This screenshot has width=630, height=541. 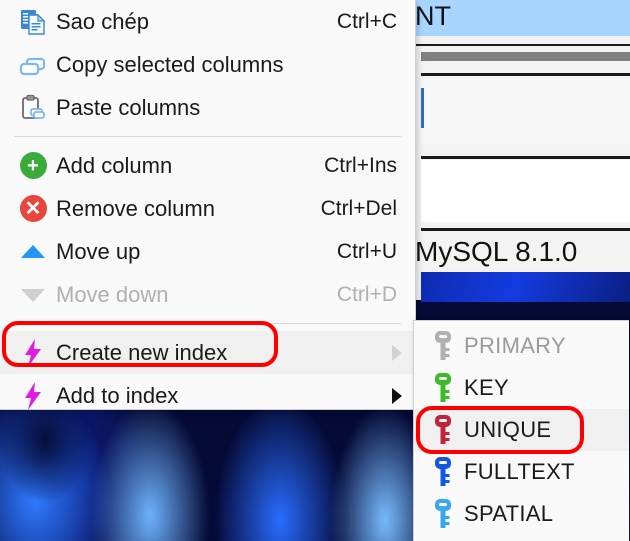 I want to click on menu-item-shortcut: Ctrl+U, so click(x=366, y=251).